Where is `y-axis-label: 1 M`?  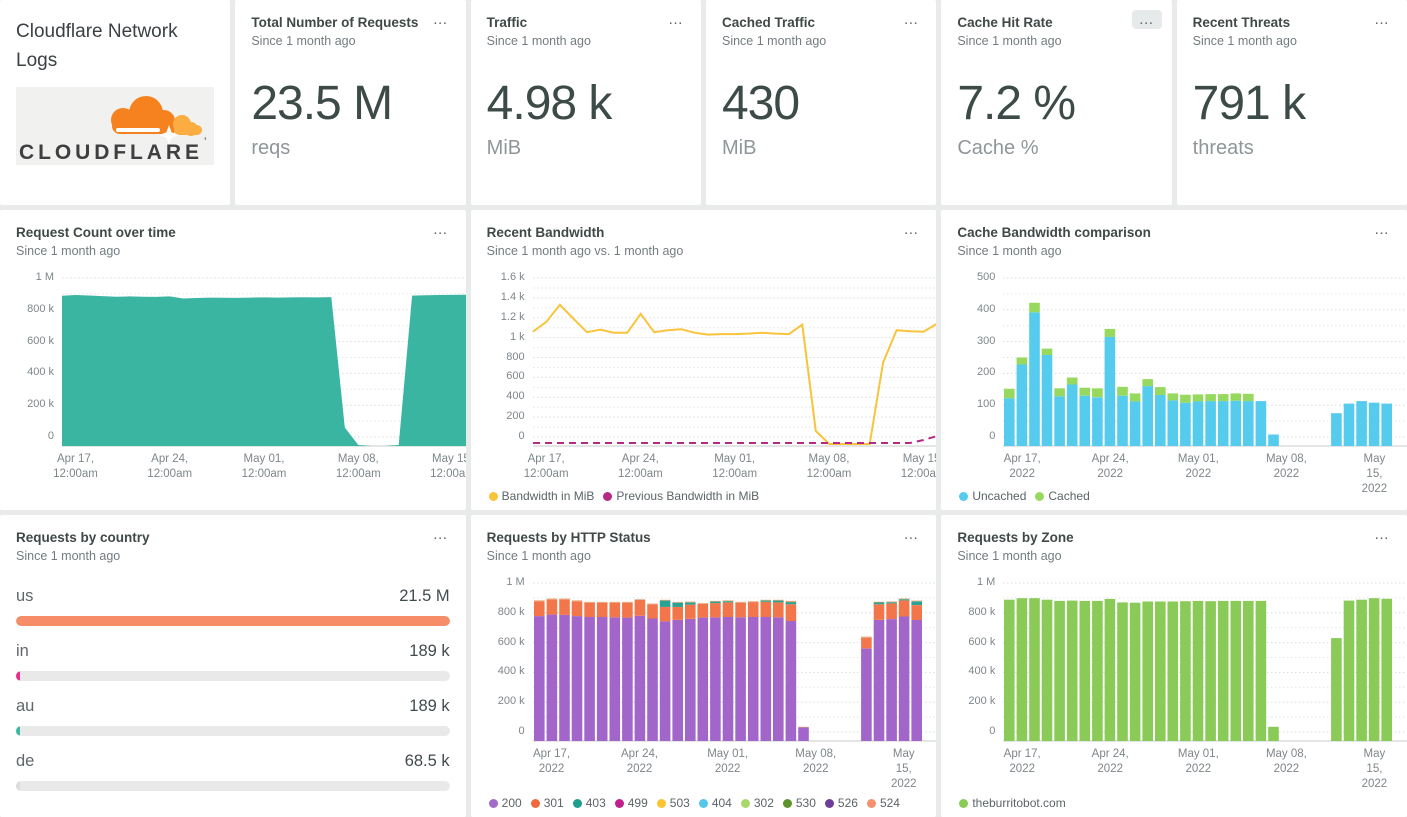
y-axis-label: 1 M is located at coordinates (44, 277).